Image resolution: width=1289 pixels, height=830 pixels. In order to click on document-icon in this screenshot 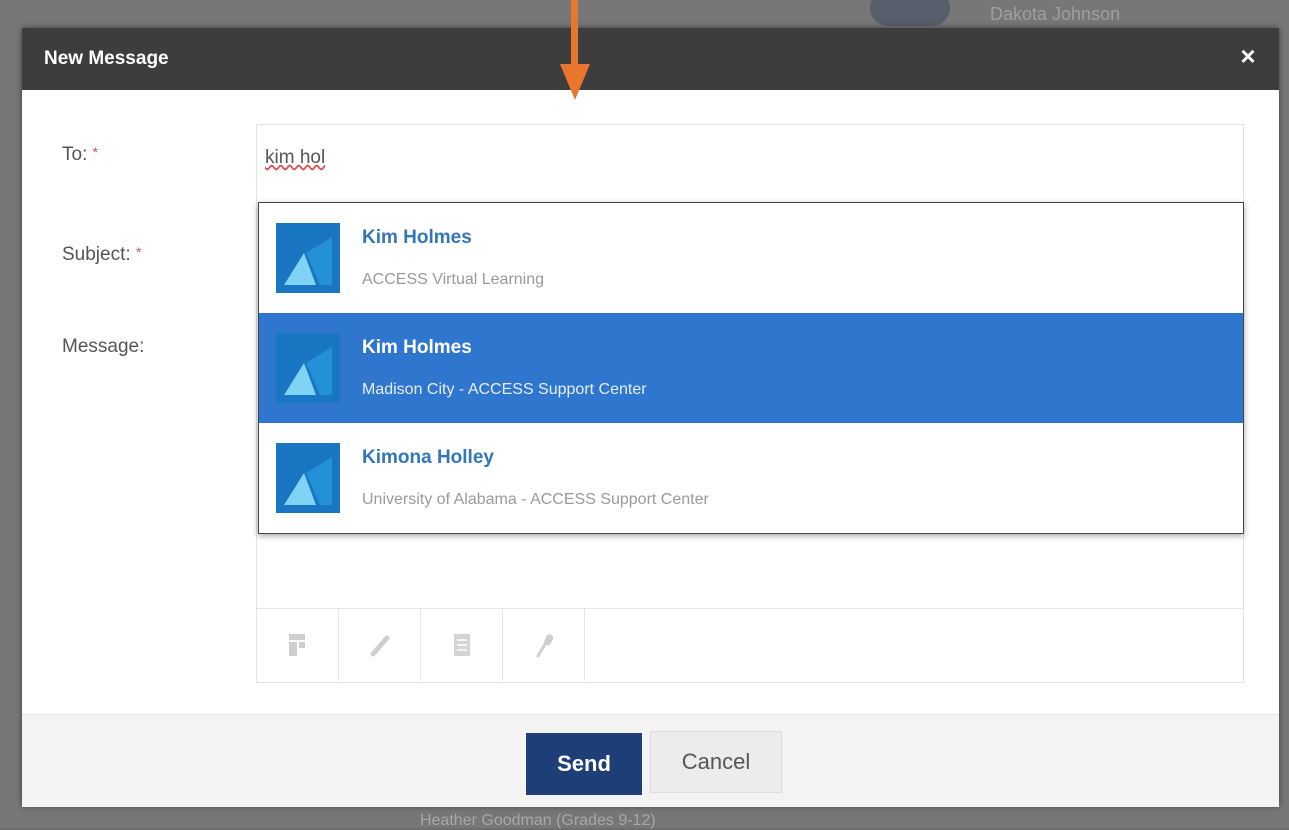, I will do `click(461, 645)`.